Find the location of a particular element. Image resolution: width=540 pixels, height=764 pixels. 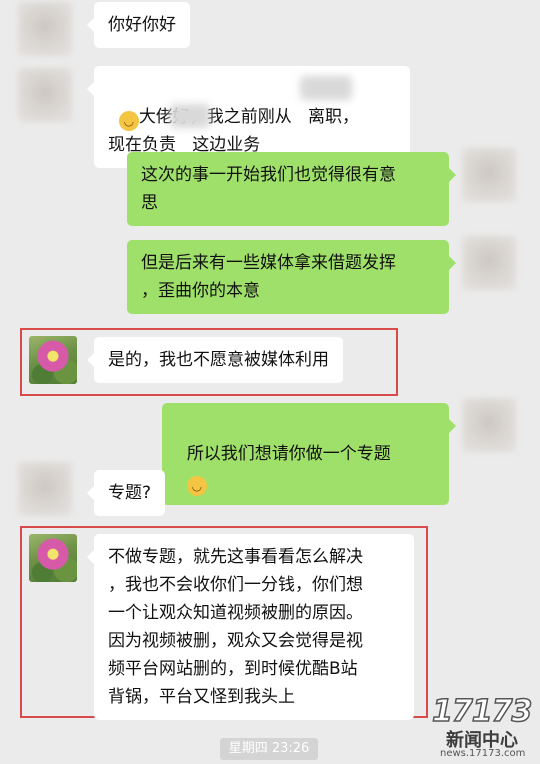

message-text: 大佬好，我之前刚从 离职， 现在负责 这边业务 is located at coordinates (234, 131).